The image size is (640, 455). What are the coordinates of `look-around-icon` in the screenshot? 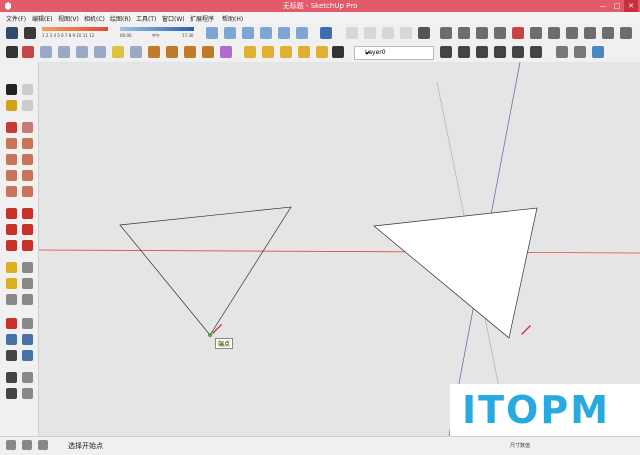 It's located at (27, 377).